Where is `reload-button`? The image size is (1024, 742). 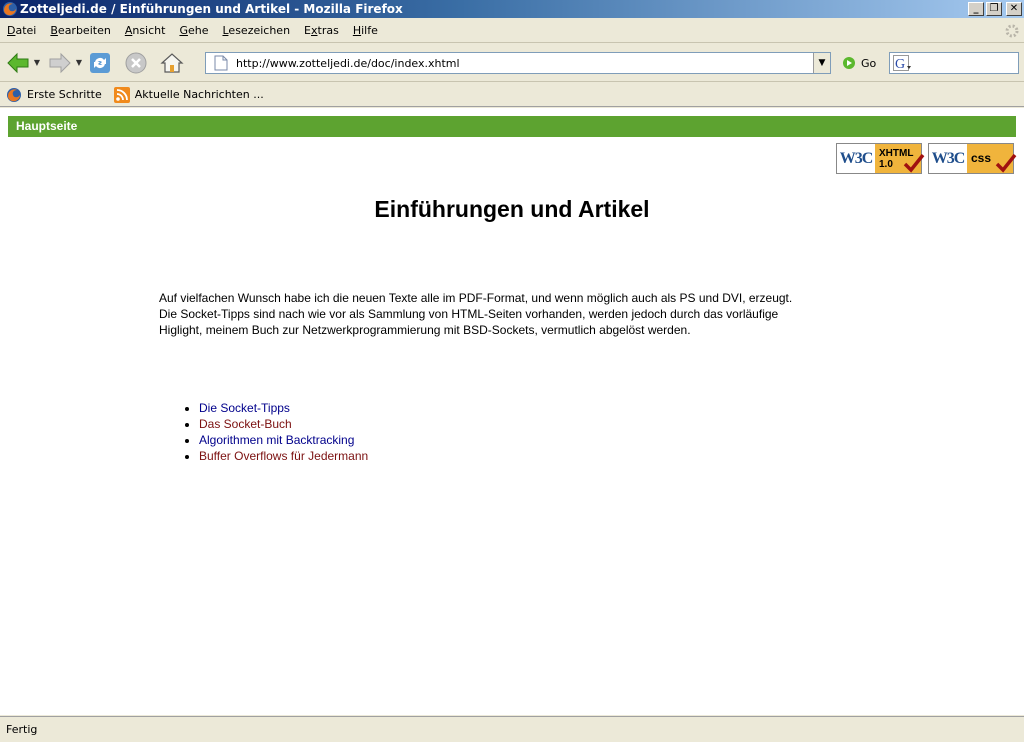
reload-button is located at coordinates (100, 63).